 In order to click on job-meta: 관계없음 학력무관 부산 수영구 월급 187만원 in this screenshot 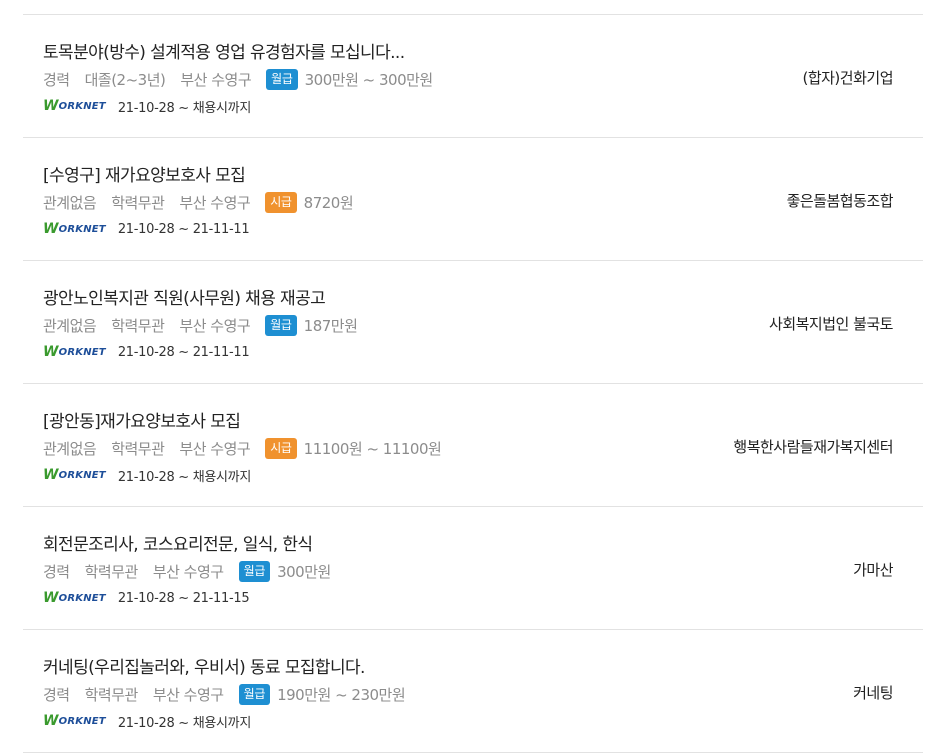, I will do `click(200, 325)`.